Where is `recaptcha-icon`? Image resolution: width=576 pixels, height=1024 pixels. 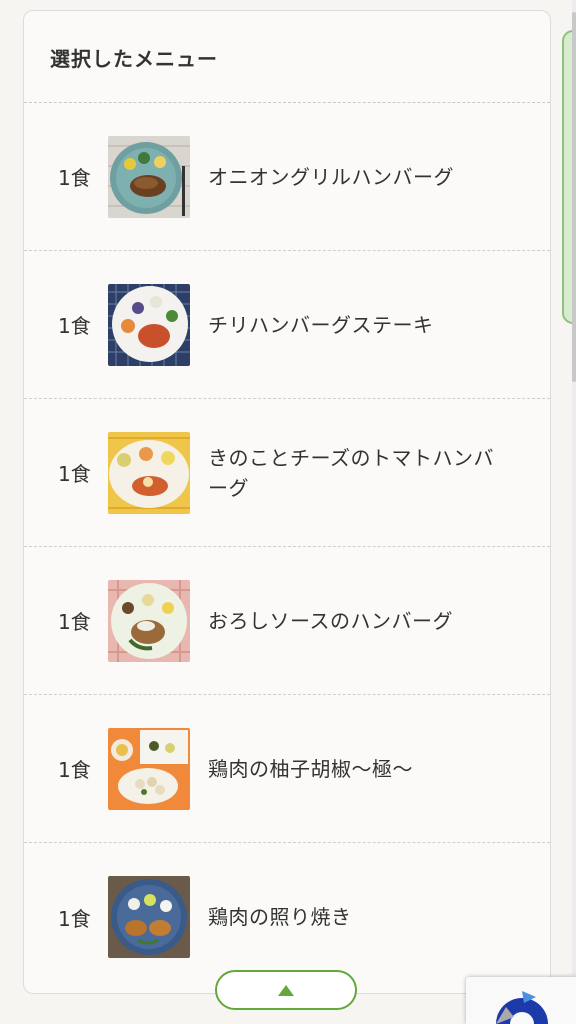 recaptcha-icon is located at coordinates (522, 1007).